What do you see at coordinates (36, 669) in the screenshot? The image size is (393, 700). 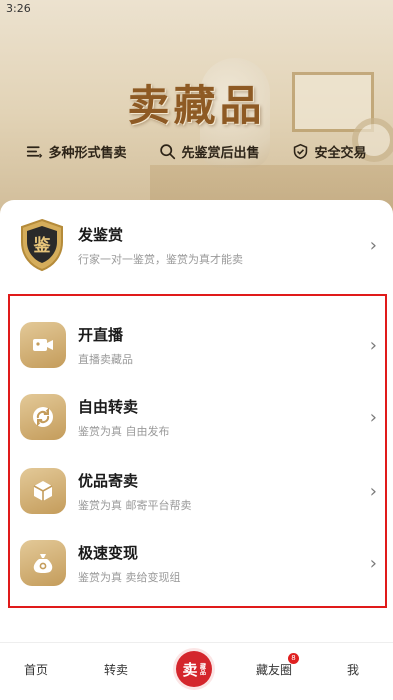 I see `tab-home: 首页` at bounding box center [36, 669].